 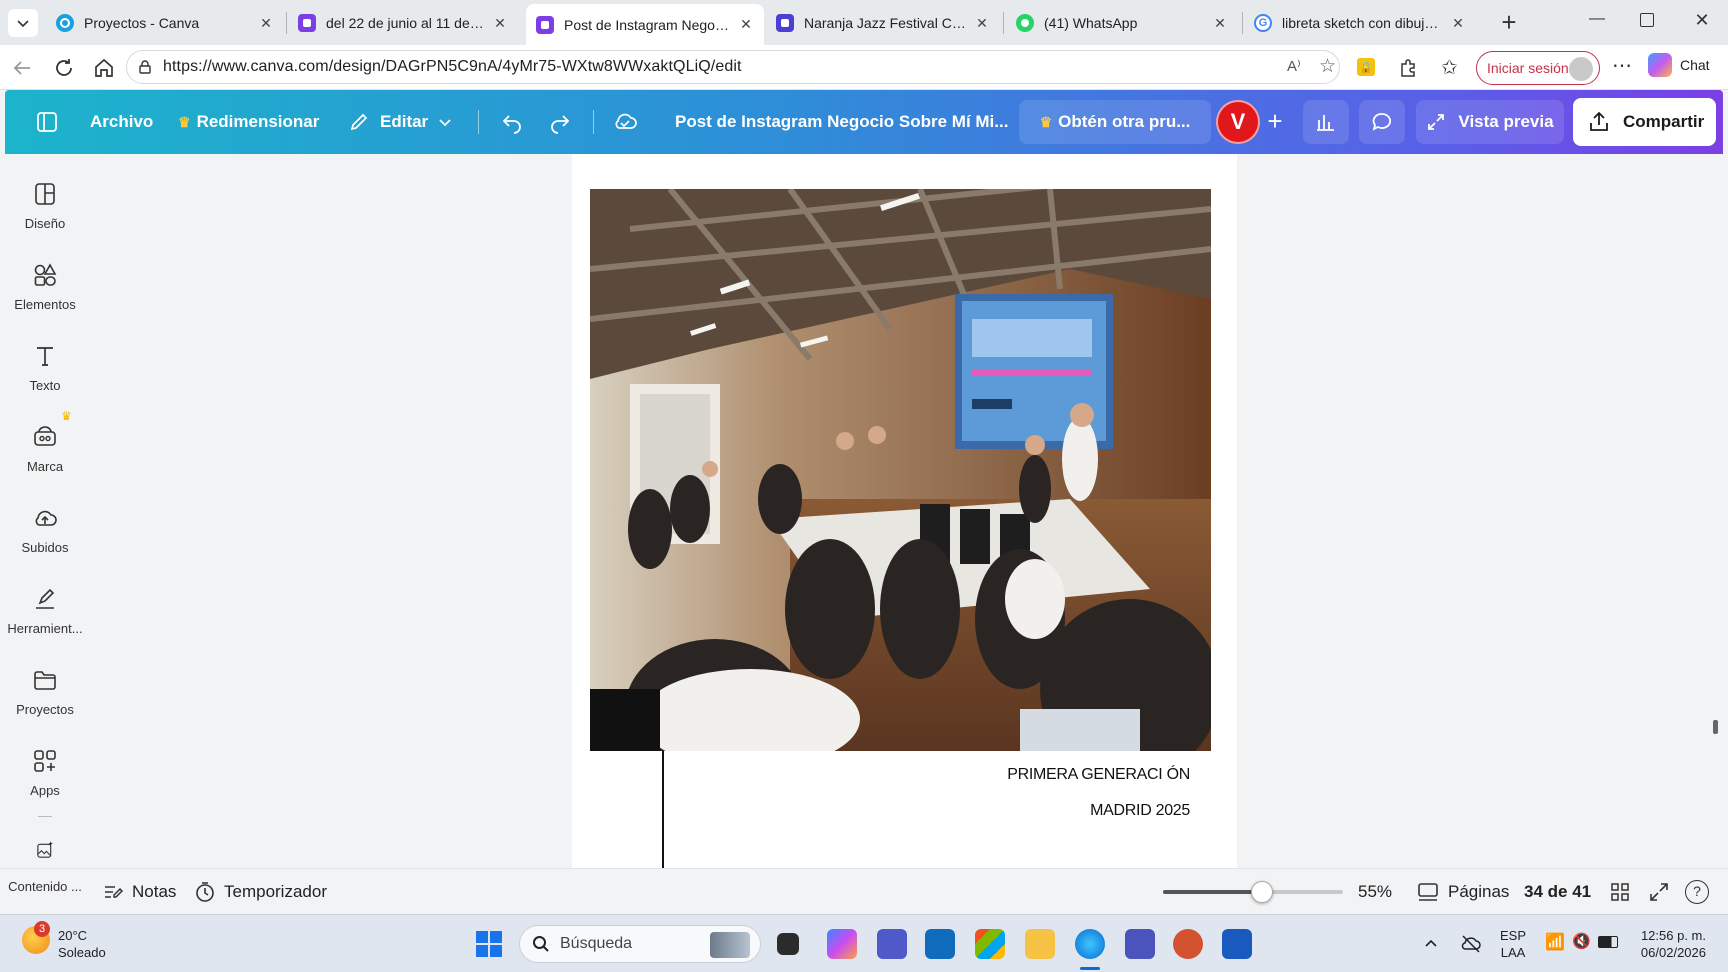 I want to click on restore-button, so click(x=1647, y=20).